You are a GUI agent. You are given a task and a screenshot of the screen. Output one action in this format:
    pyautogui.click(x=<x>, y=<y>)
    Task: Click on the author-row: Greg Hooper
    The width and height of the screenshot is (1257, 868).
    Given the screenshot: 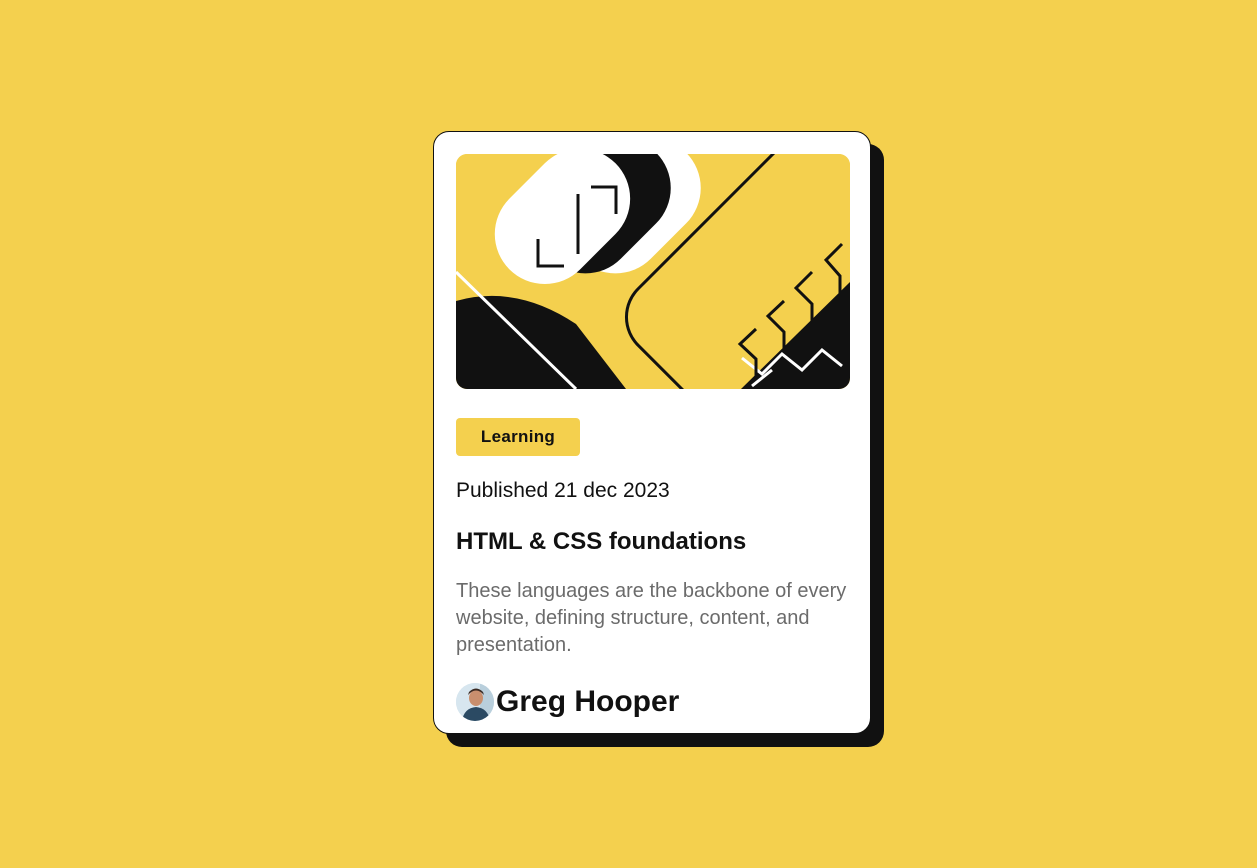 What is the action you would take?
    pyautogui.click(x=567, y=702)
    